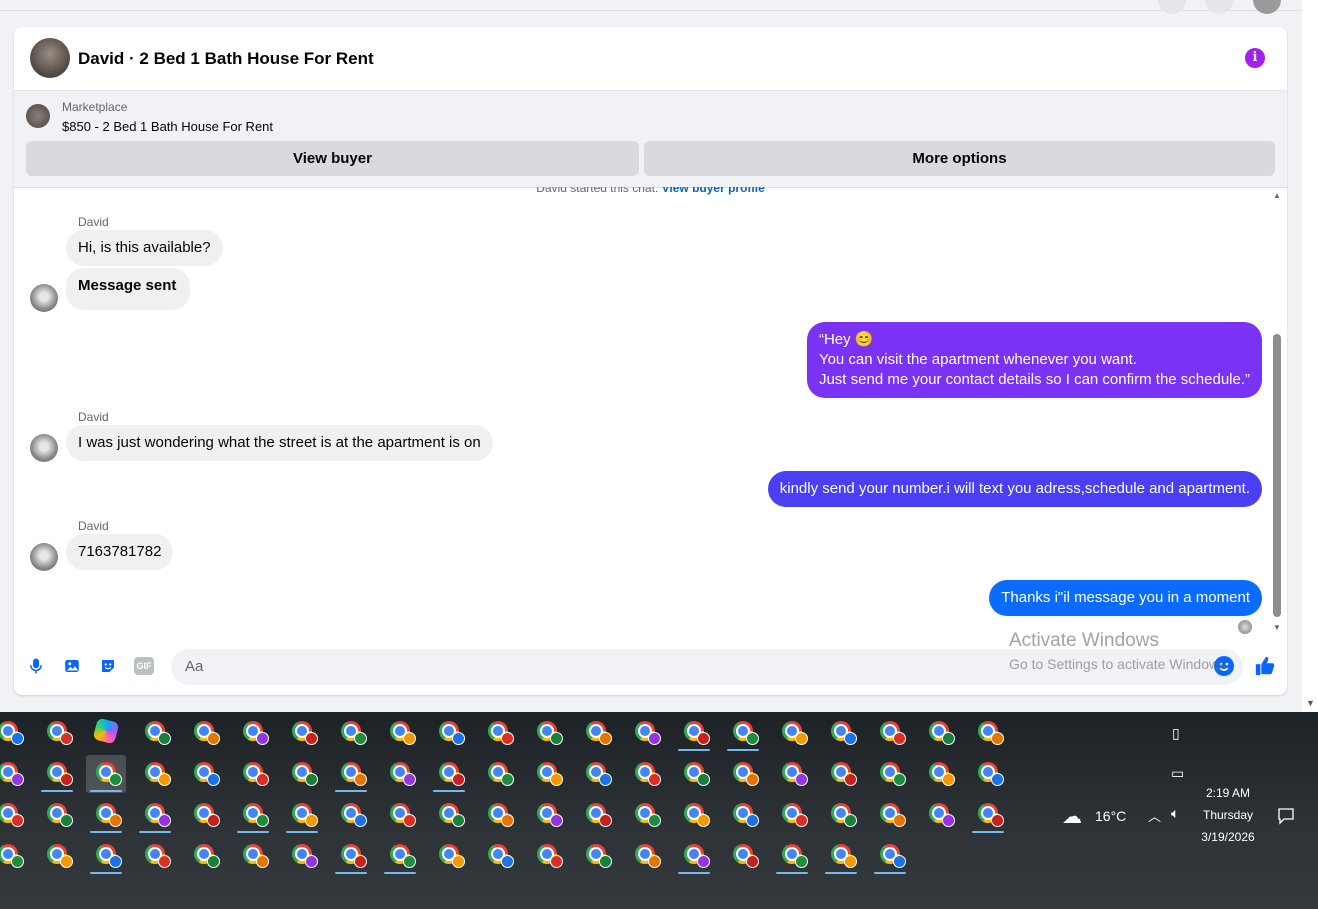 This screenshot has height=909, width=1318. I want to click on photo-icon, so click(72, 666).